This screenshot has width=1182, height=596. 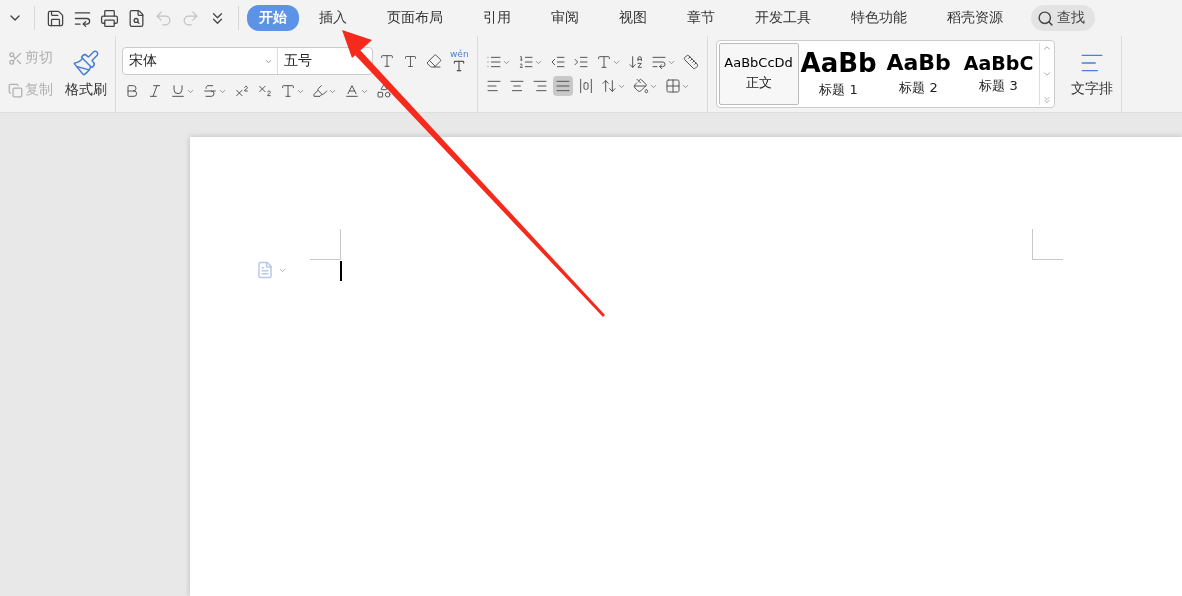 I want to click on scroll-down-icon, so click(x=1046, y=74).